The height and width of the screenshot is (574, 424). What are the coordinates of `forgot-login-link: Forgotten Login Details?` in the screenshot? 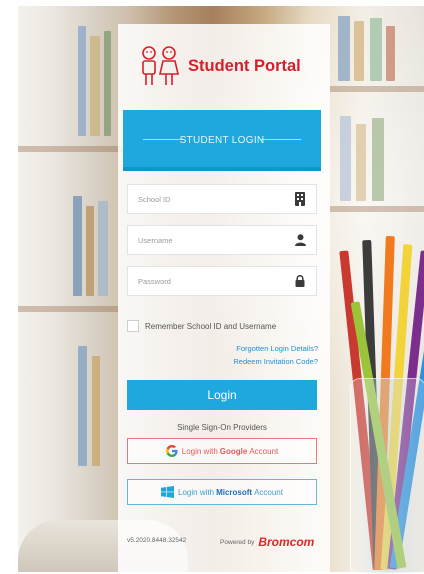 It's located at (277, 348).